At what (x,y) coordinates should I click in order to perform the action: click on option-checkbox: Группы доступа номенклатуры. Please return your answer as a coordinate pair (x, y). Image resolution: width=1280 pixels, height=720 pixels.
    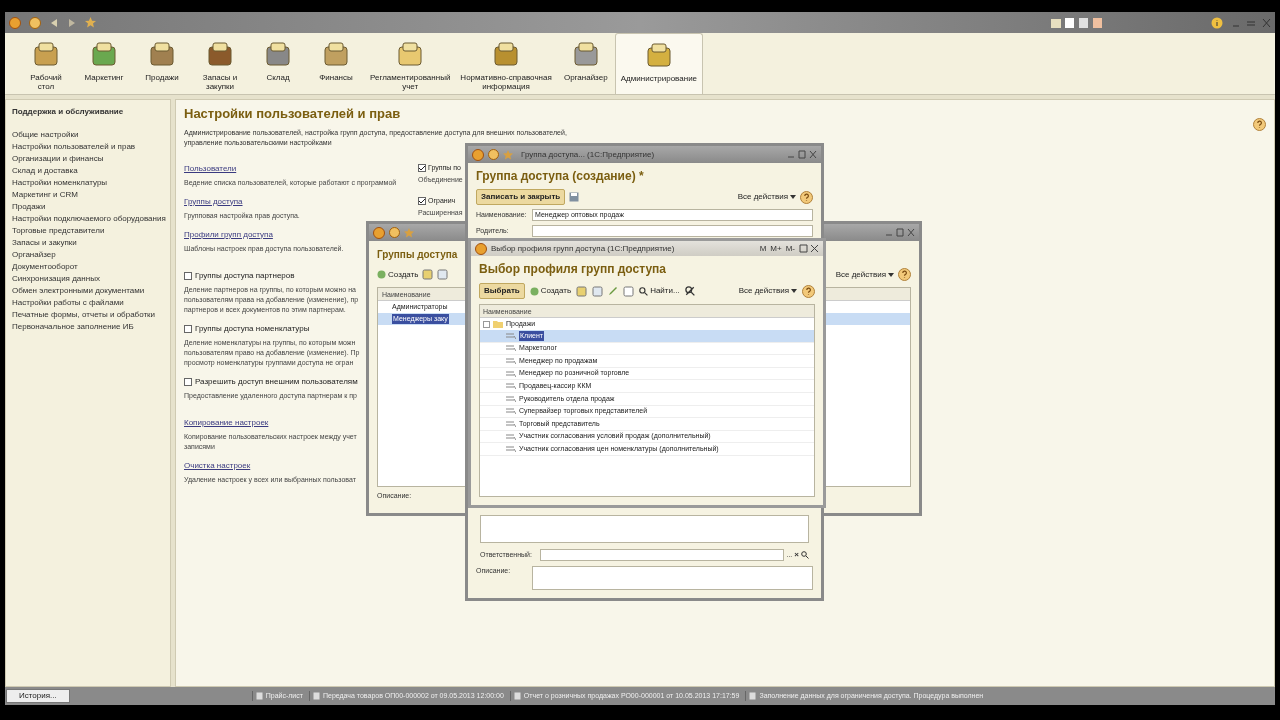
    Looking at the image, I should click on (247, 328).